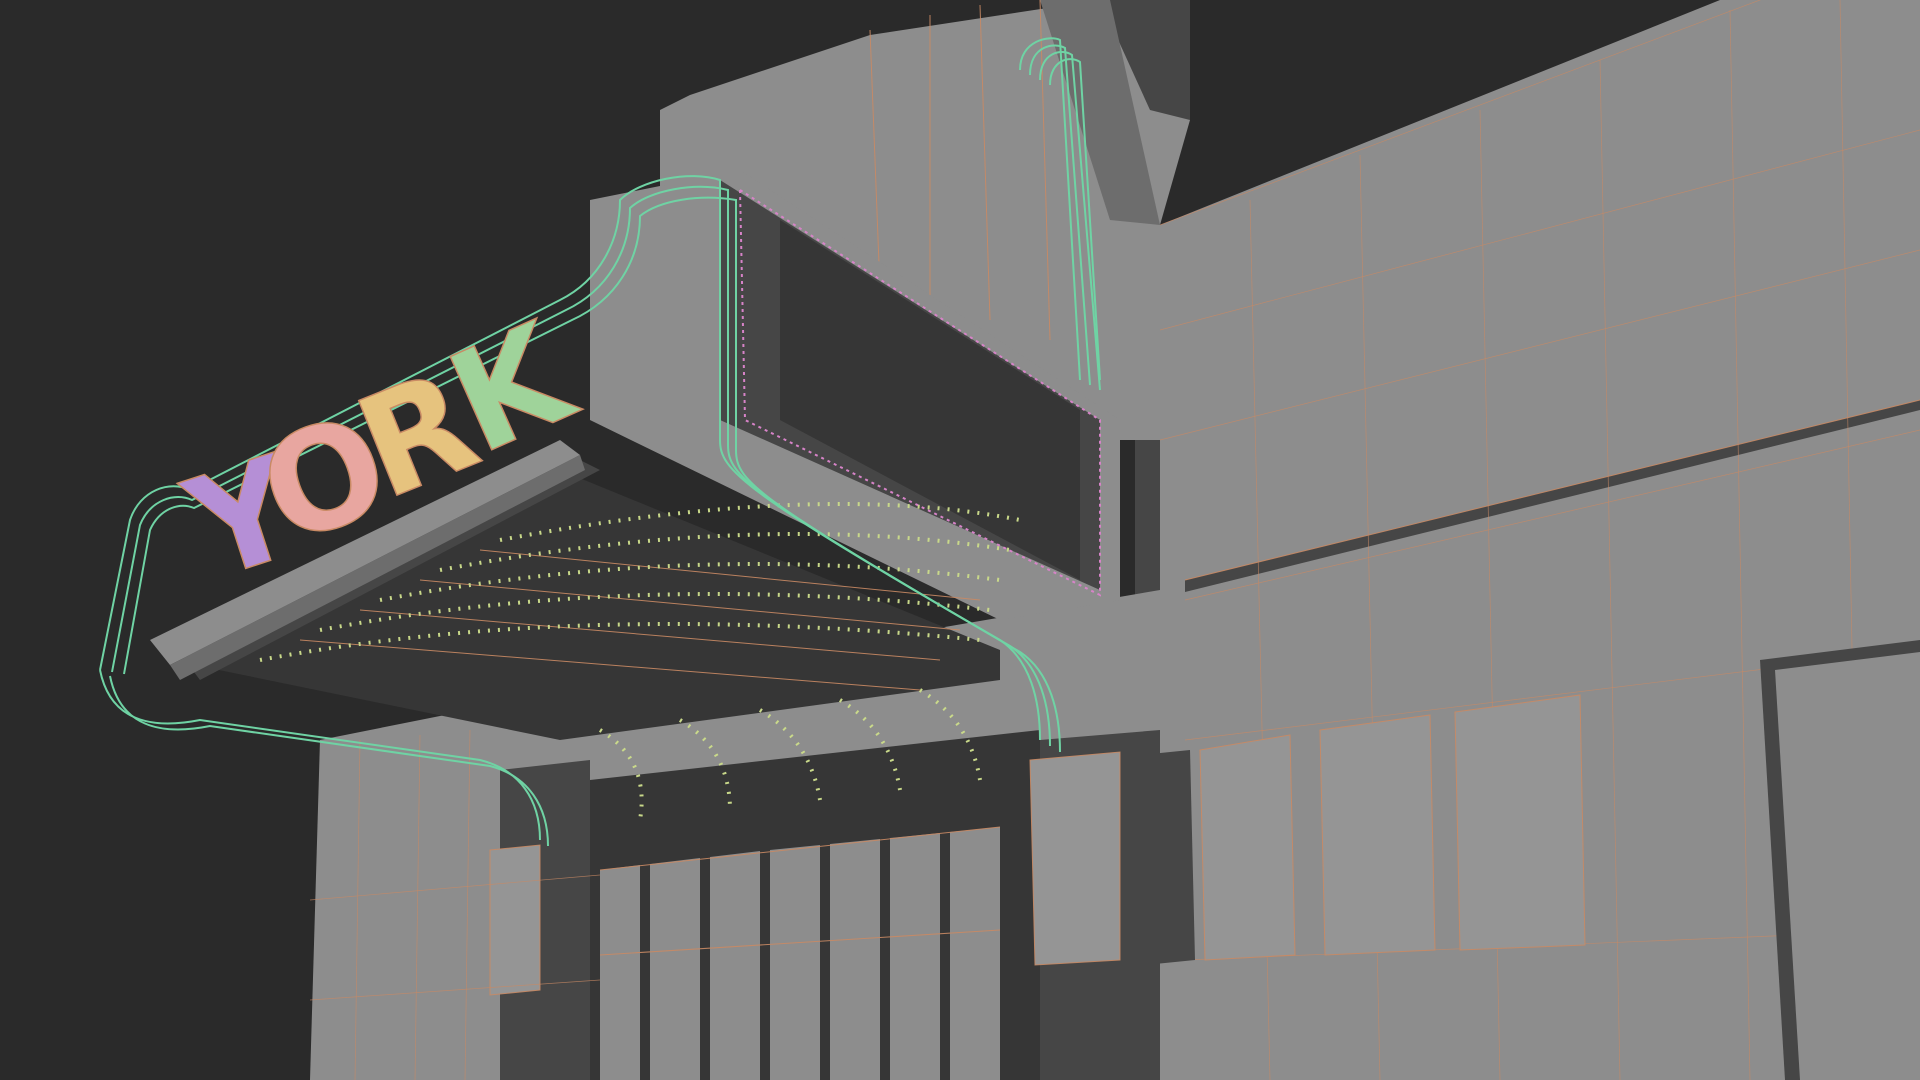  I want to click on entrance-doors, so click(800, 953).